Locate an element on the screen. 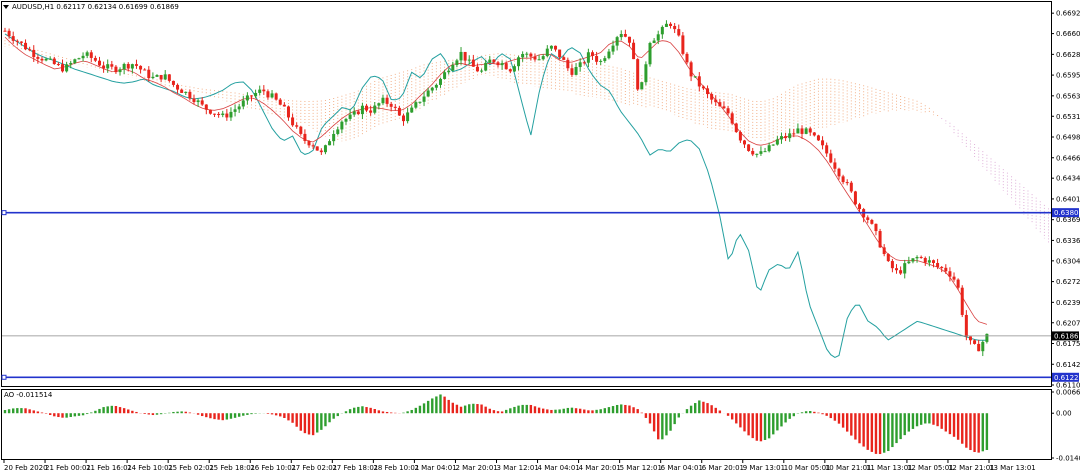 The height and width of the screenshot is (475, 1080). x-tick-label: 27 Feb 18:01 is located at coordinates (355, 468).